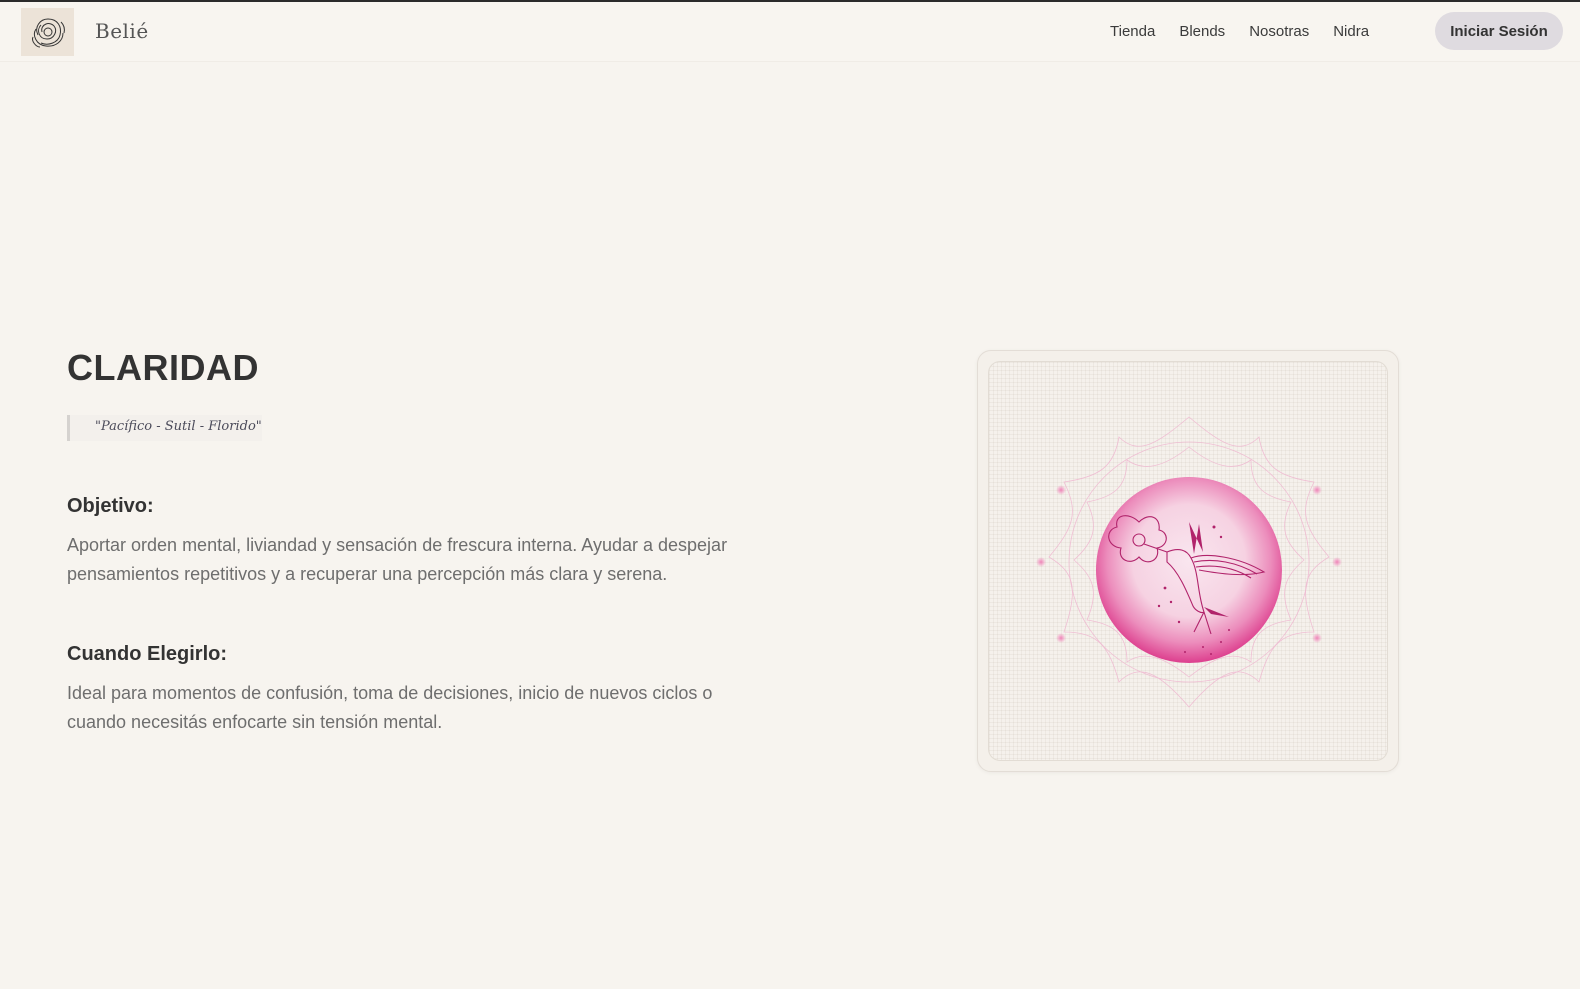 The image size is (1580, 989). Describe the element at coordinates (164, 428) in the screenshot. I see `blend-quote: "Pacífico - Sutil - Florido"` at that location.